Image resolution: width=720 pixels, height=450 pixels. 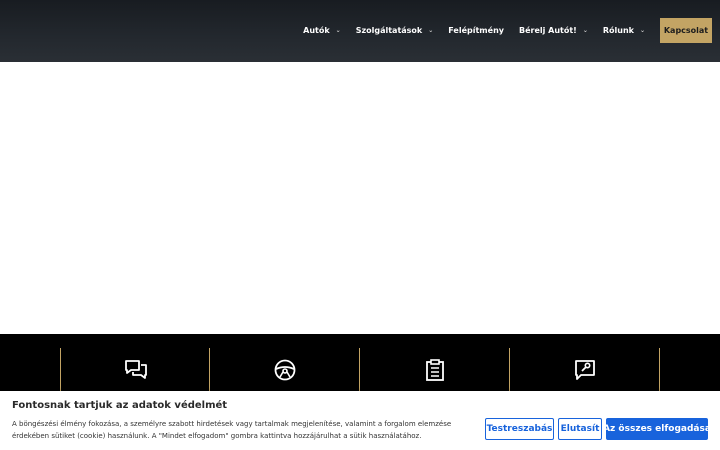 I want to click on nav-item-berelj-autot: Bérelj Autót! ⌄, so click(x=553, y=30).